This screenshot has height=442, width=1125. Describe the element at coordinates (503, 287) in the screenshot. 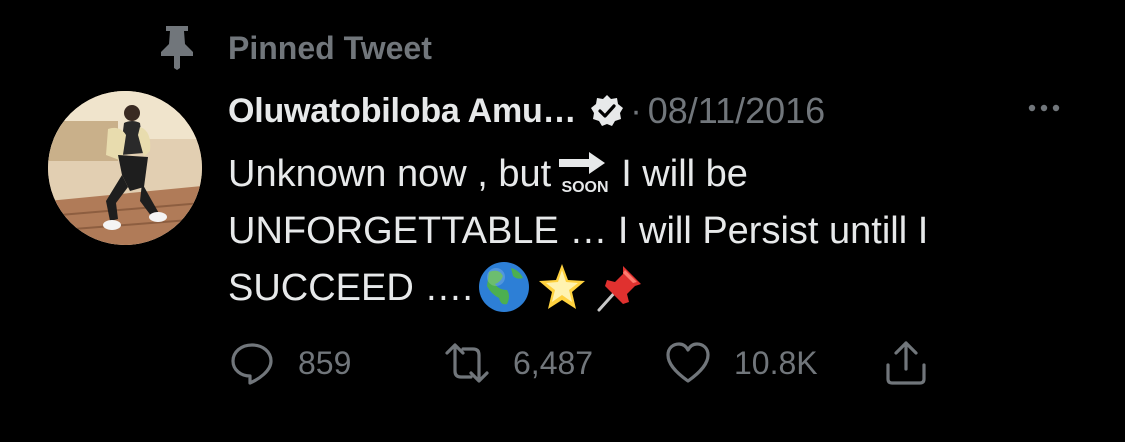

I see `globe-americas-icon` at that location.